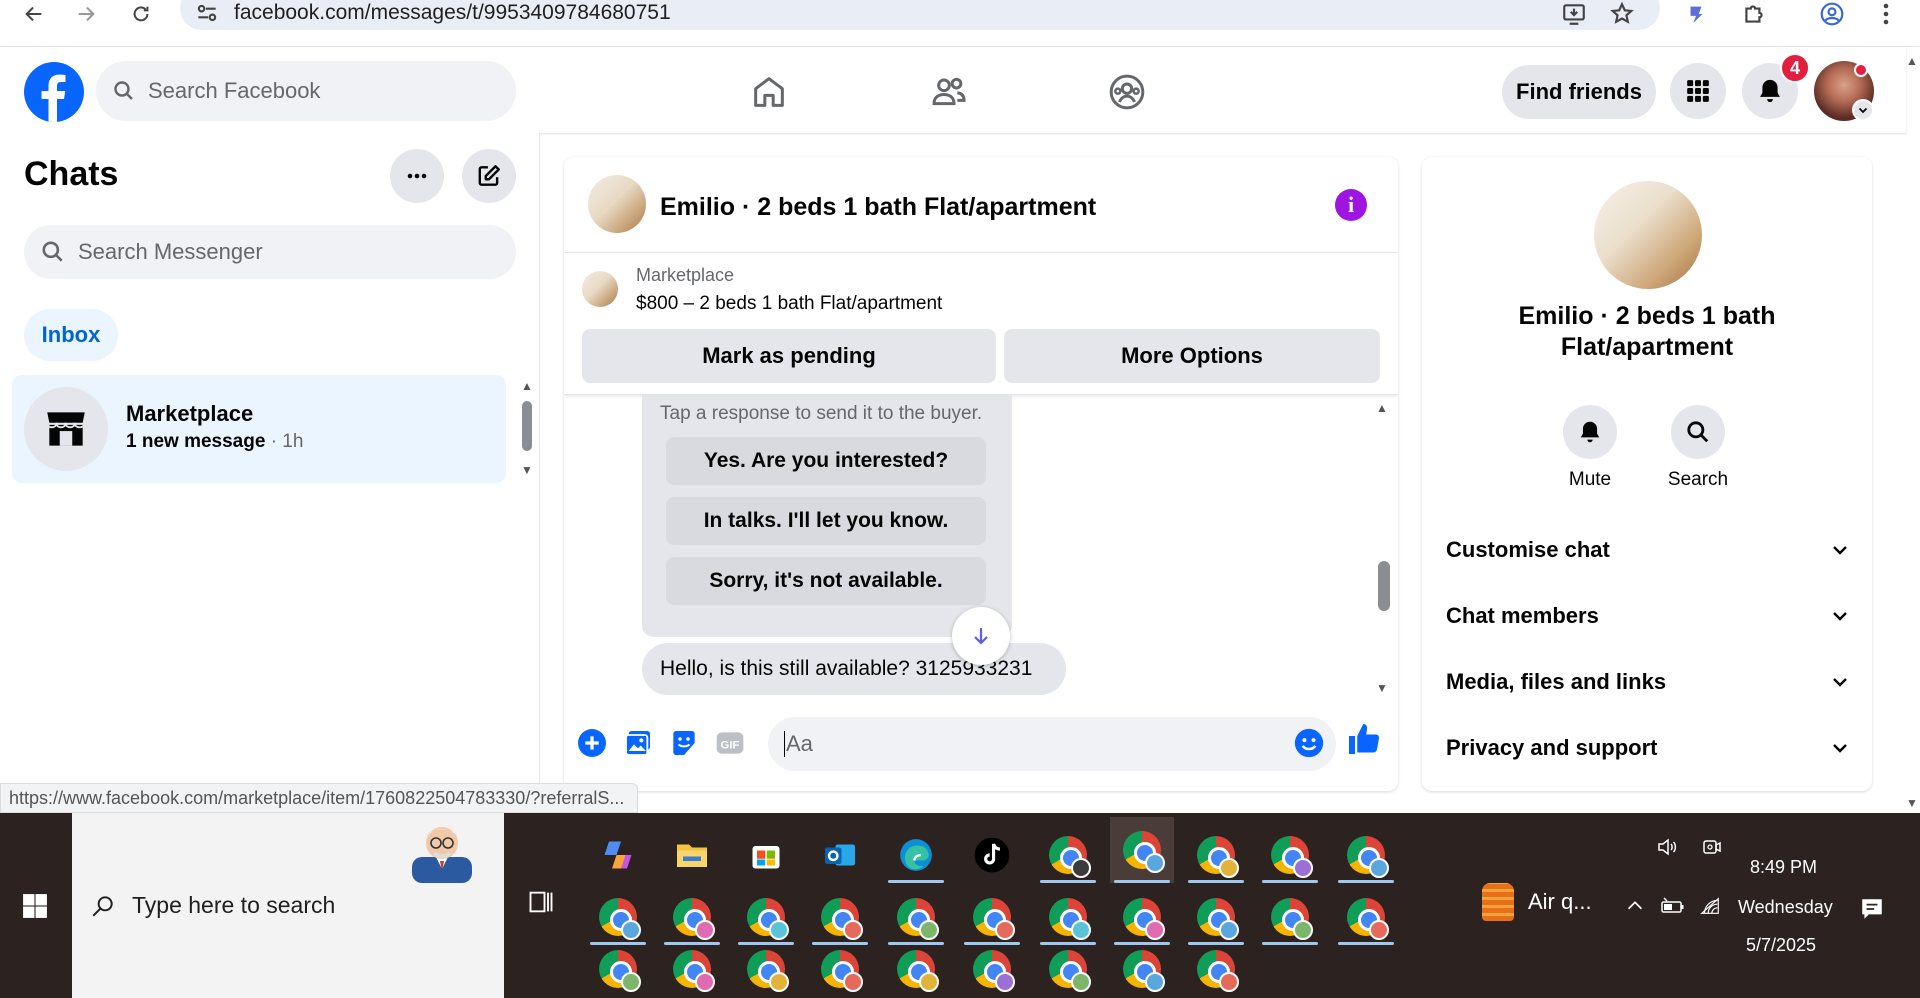 The image size is (1920, 998). I want to click on profile-icon, so click(1832, 14).